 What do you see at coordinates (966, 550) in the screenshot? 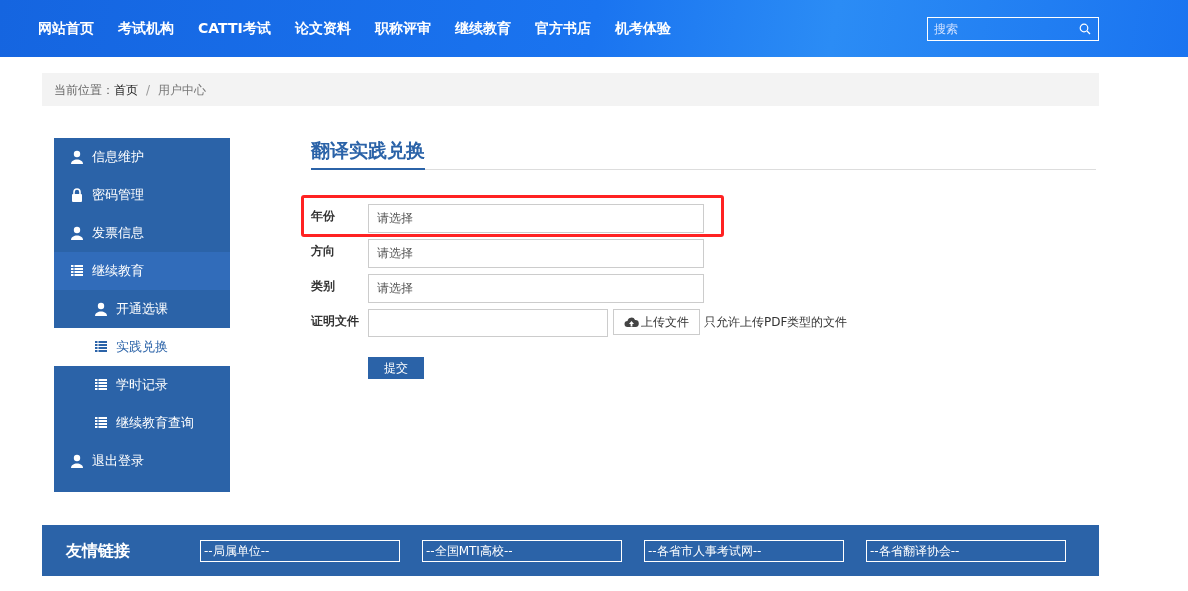
I see `link-select: --各省翻译协会--` at bounding box center [966, 550].